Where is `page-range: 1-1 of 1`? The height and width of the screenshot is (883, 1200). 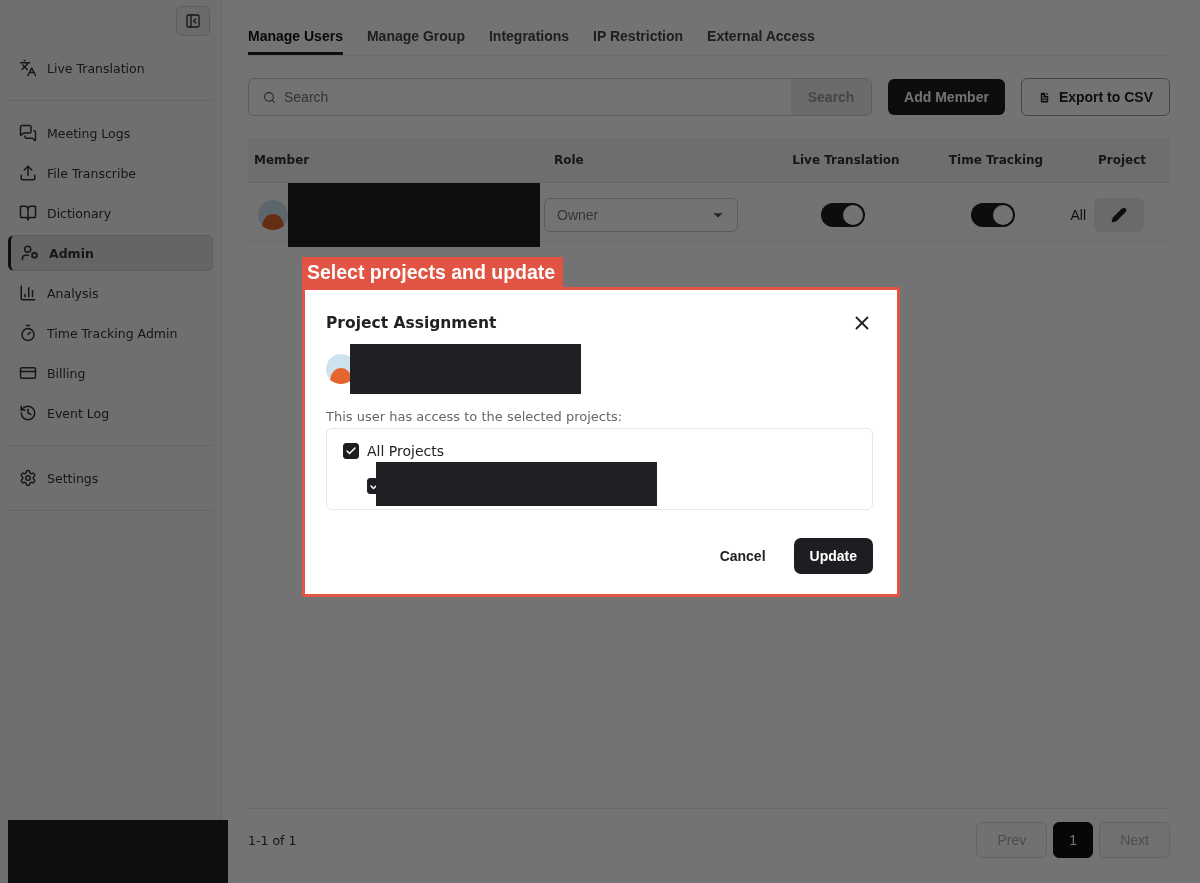
page-range: 1-1 of 1 is located at coordinates (272, 840).